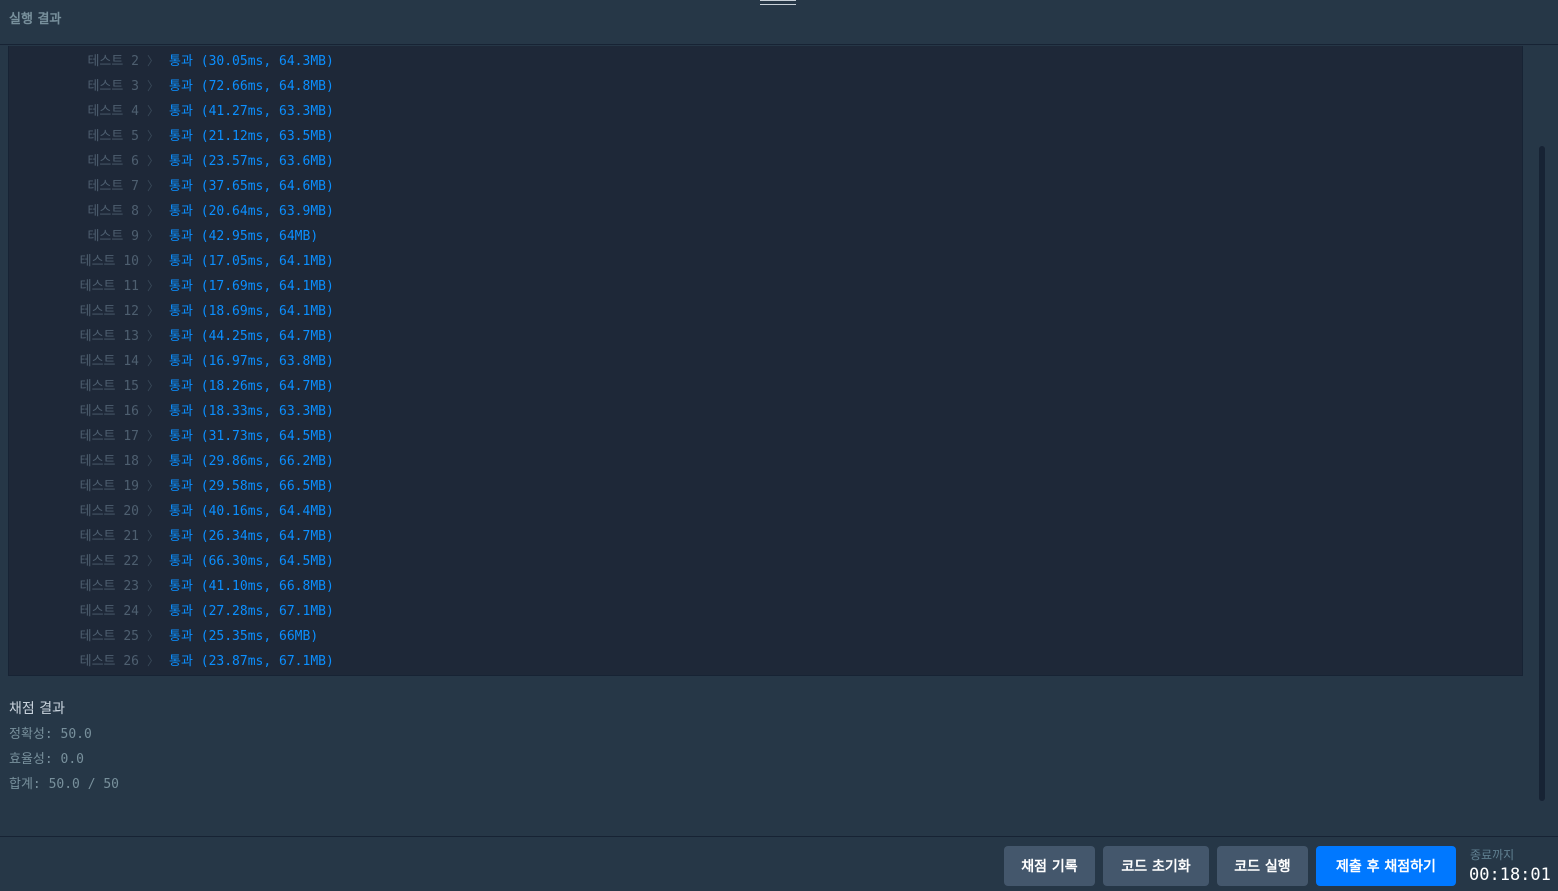  I want to click on resize-handle-icon, so click(778, 3).